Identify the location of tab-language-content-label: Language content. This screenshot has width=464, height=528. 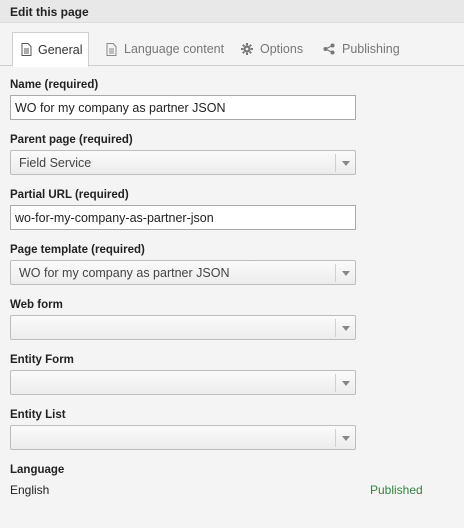
(174, 49).